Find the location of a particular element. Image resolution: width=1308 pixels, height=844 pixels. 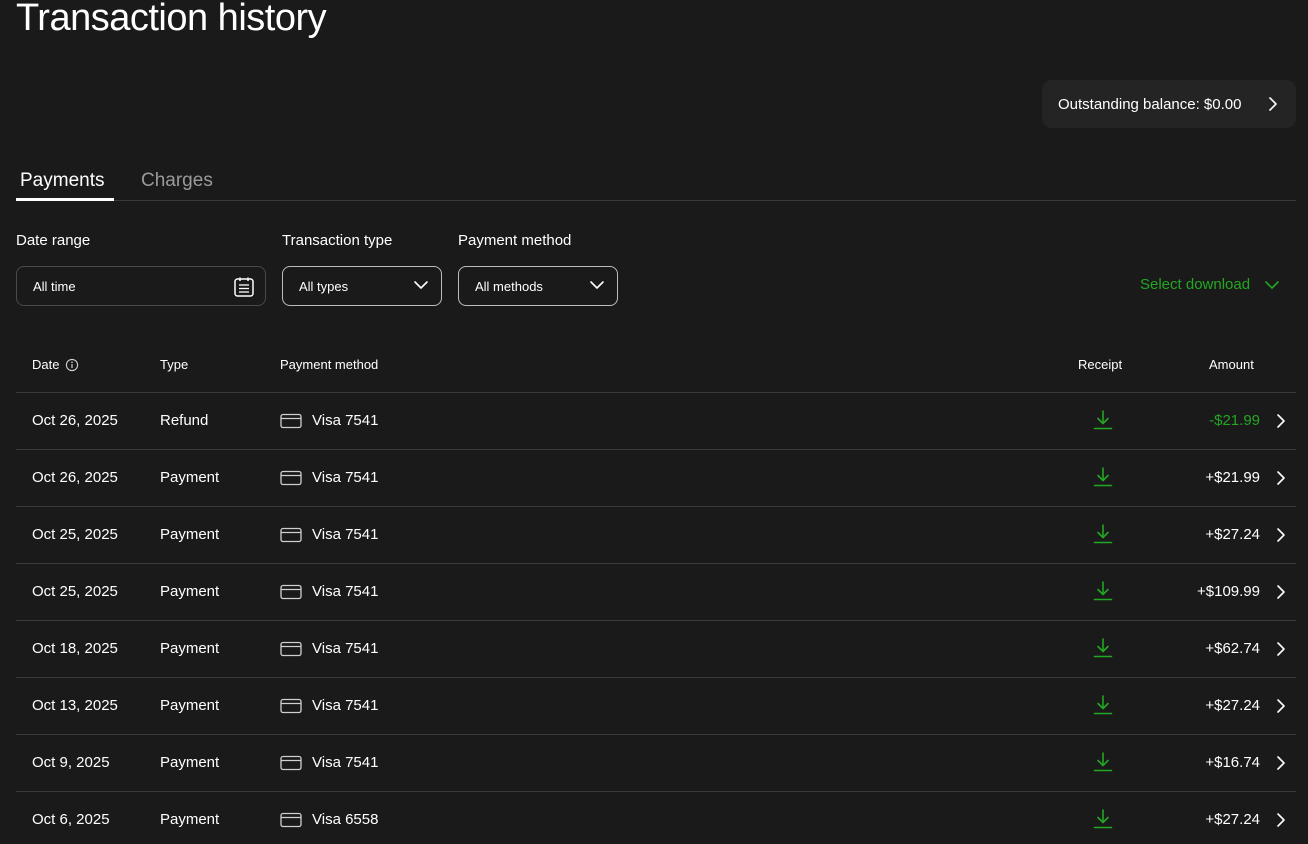

row-payment-method: Visa 6558 is located at coordinates (329, 819).